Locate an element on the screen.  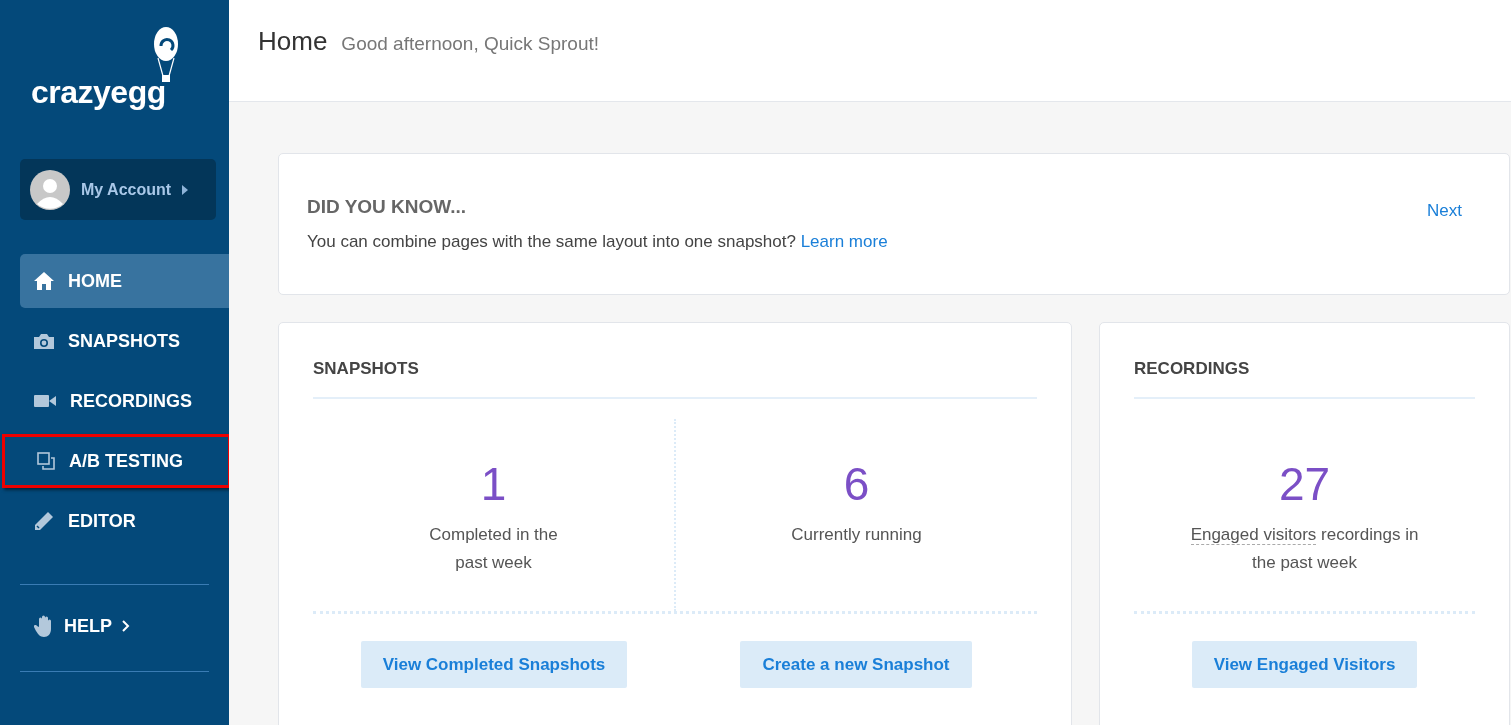
squares-icon is located at coordinates (46, 461).